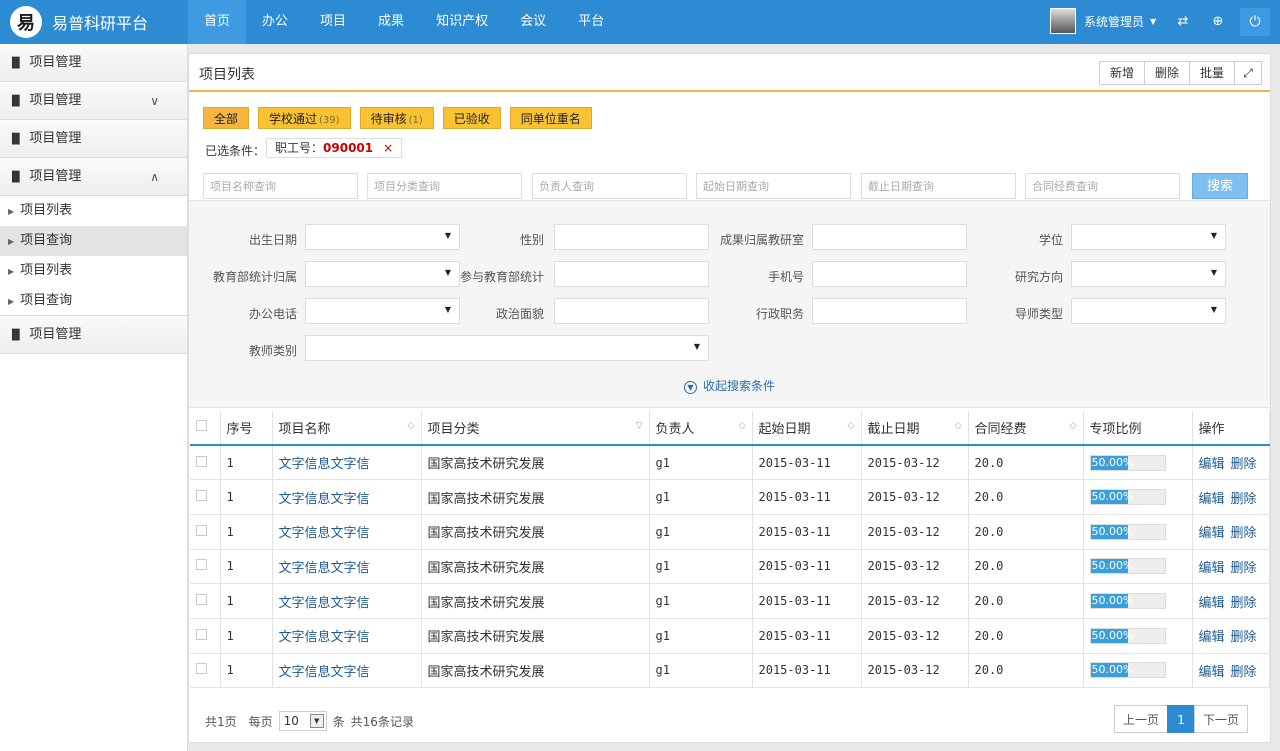  What do you see at coordinates (217, 22) in the screenshot?
I see `nav-home: 首页` at bounding box center [217, 22].